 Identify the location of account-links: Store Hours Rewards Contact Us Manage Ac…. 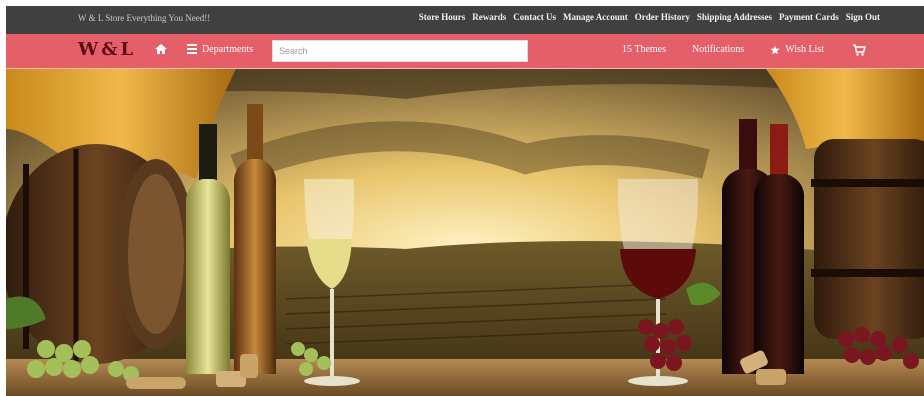
(649, 17).